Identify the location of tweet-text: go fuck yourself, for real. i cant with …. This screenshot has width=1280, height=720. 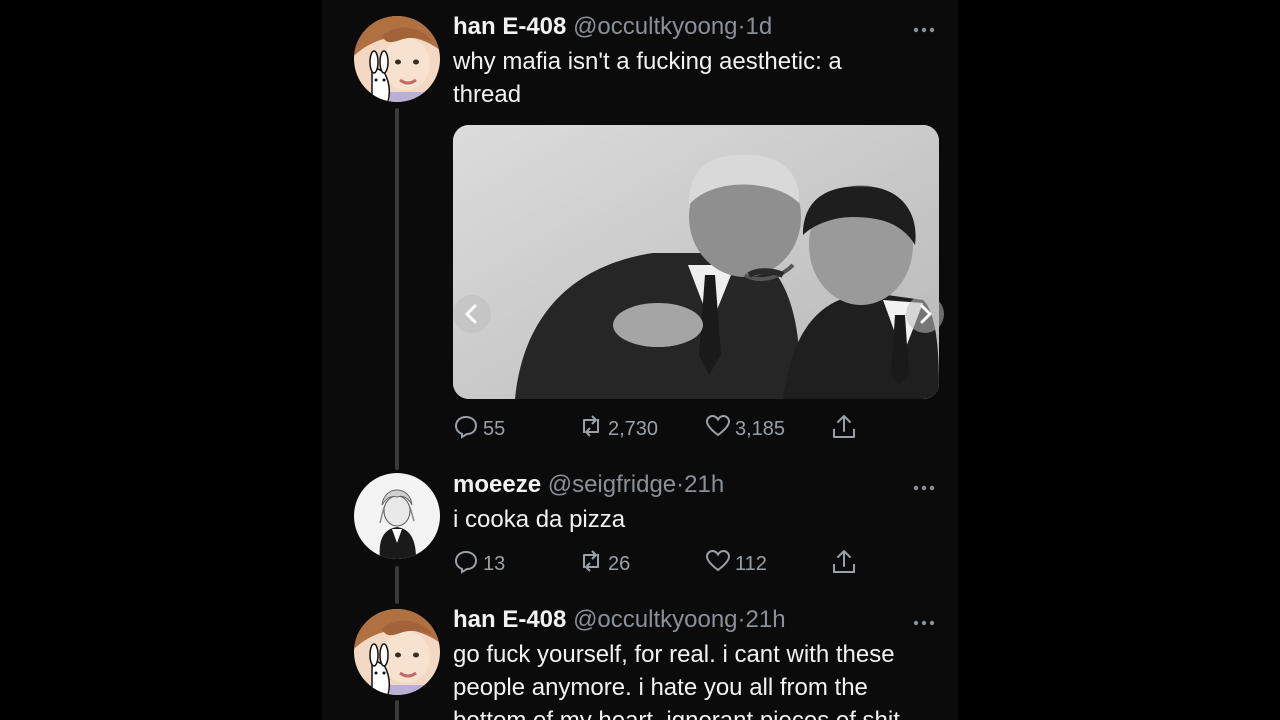
(676, 680).